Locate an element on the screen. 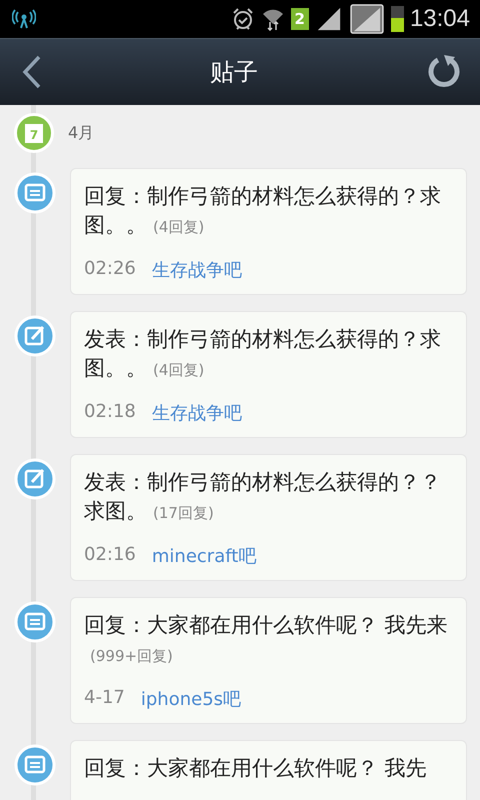 The width and height of the screenshot is (480, 800). post-time: 02:18 is located at coordinates (110, 412).